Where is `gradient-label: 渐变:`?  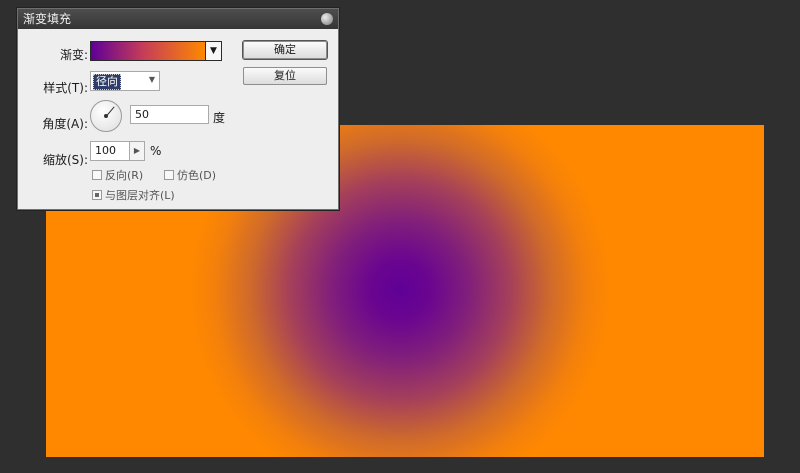 gradient-label: 渐变: is located at coordinates (73, 55).